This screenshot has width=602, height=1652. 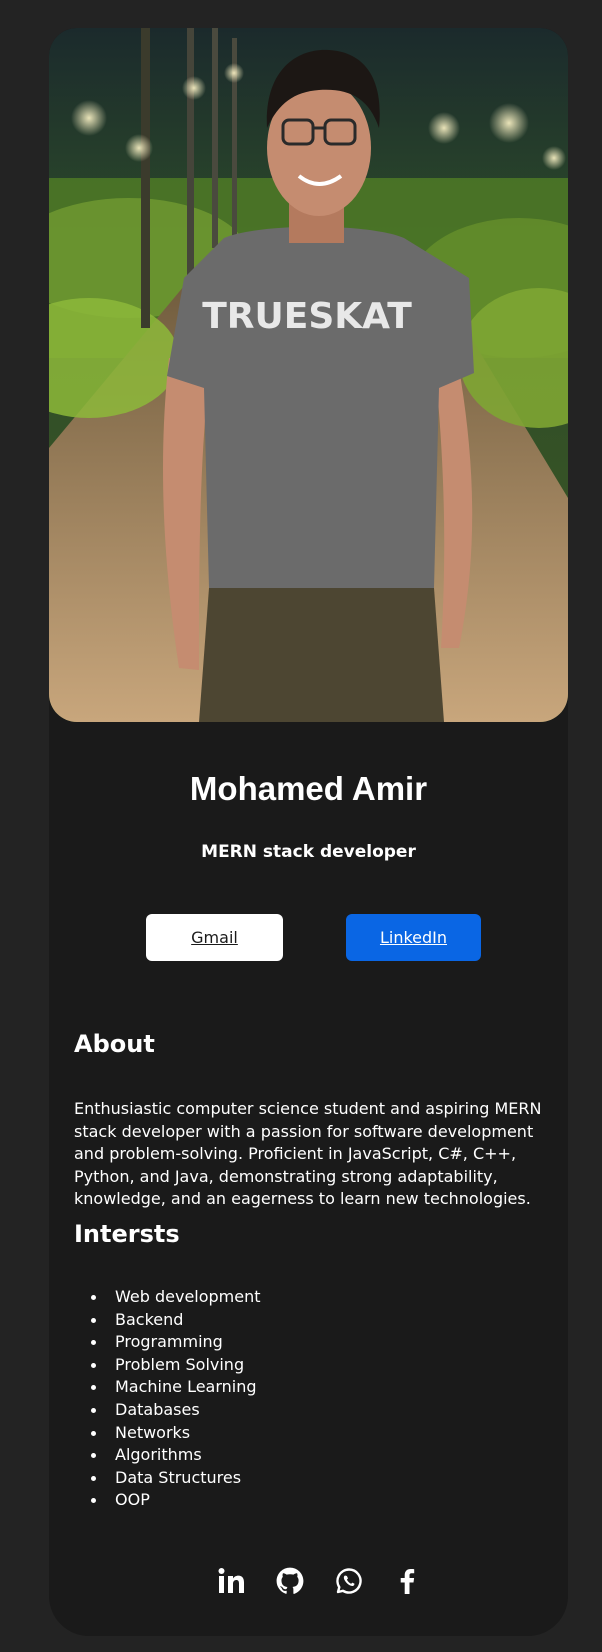 What do you see at coordinates (214, 937) in the screenshot?
I see `gmail-button: Gmail` at bounding box center [214, 937].